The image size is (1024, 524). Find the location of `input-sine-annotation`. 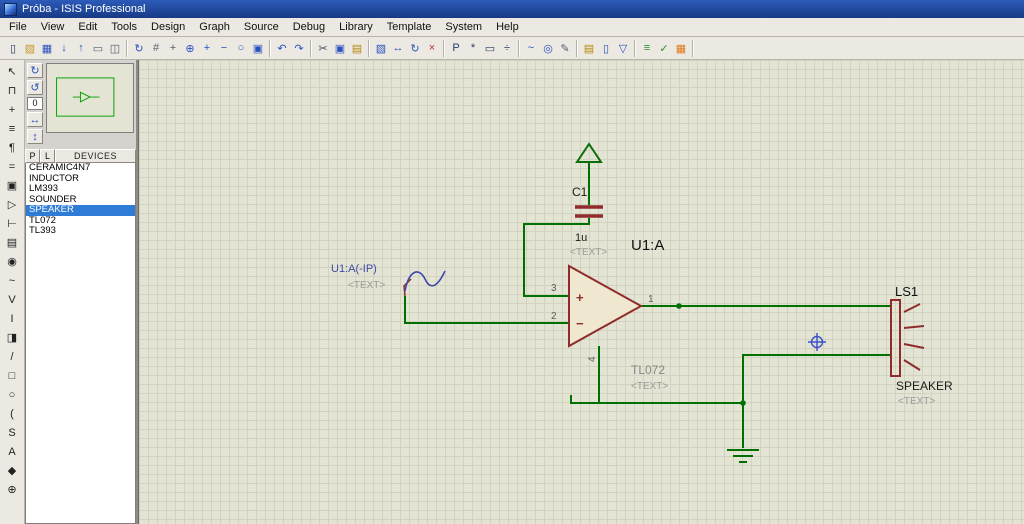

input-sine-annotation is located at coordinates (424, 283).